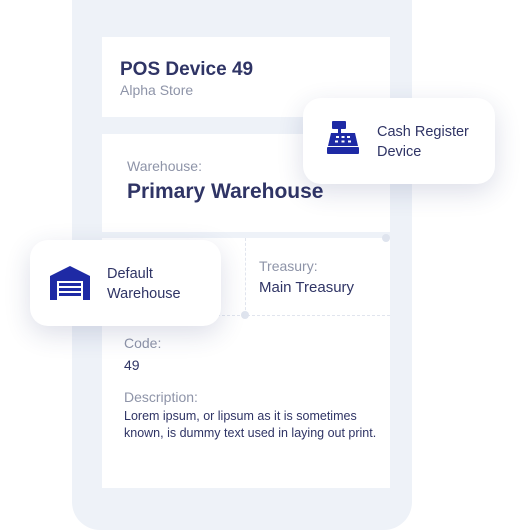 This screenshot has width=525, height=530. I want to click on cash-register-badge: Cash Register Device, so click(399, 141).